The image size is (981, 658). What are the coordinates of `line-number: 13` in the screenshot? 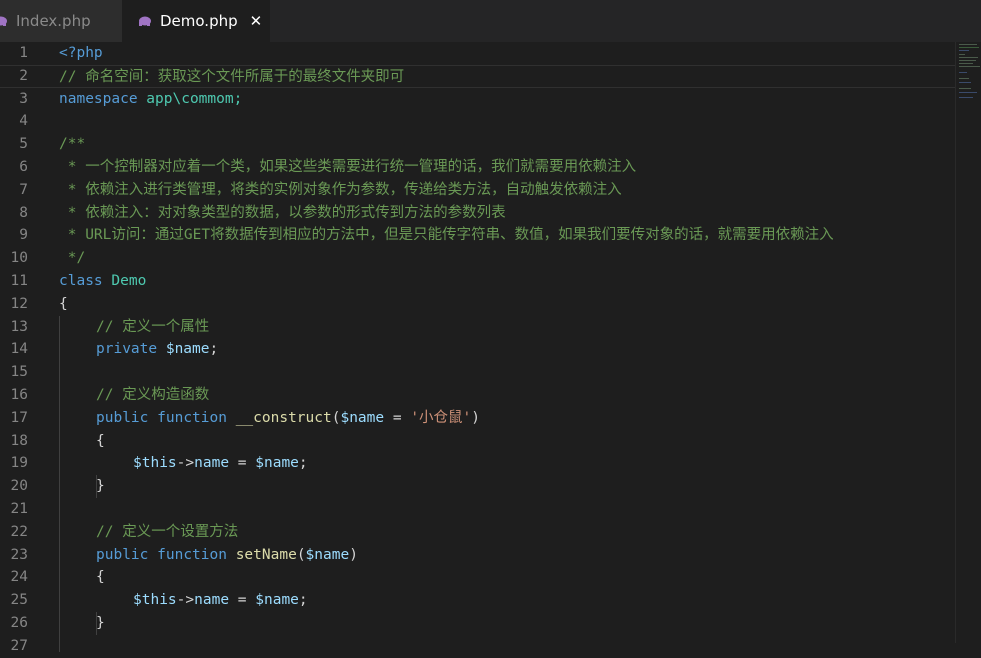 It's located at (19, 326).